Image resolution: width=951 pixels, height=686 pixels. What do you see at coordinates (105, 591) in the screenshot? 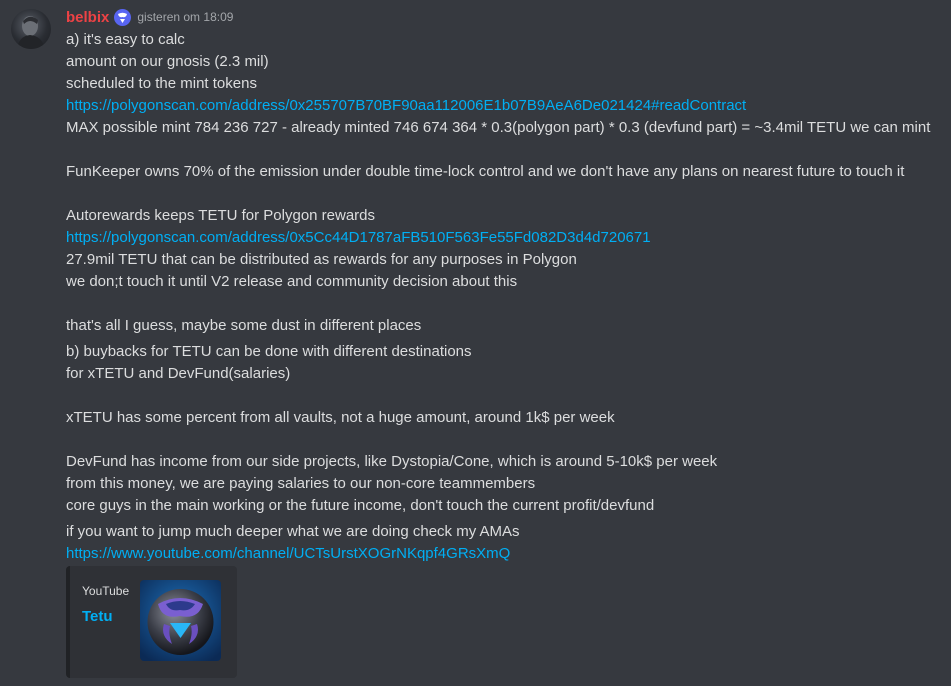
I see `embed-provider: YouTube` at bounding box center [105, 591].